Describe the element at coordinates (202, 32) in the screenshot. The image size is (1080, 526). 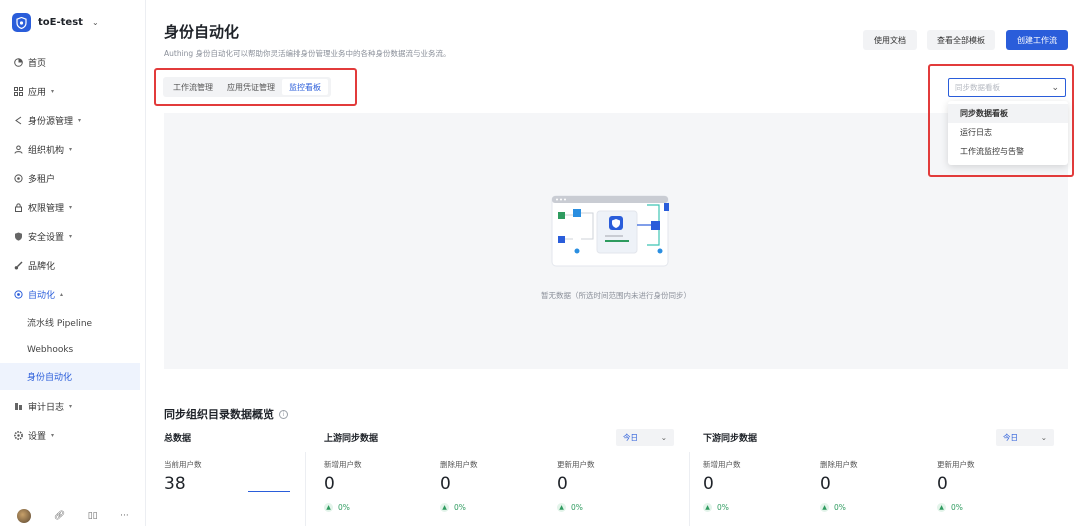
I see `page-title: 身份自动化` at that location.